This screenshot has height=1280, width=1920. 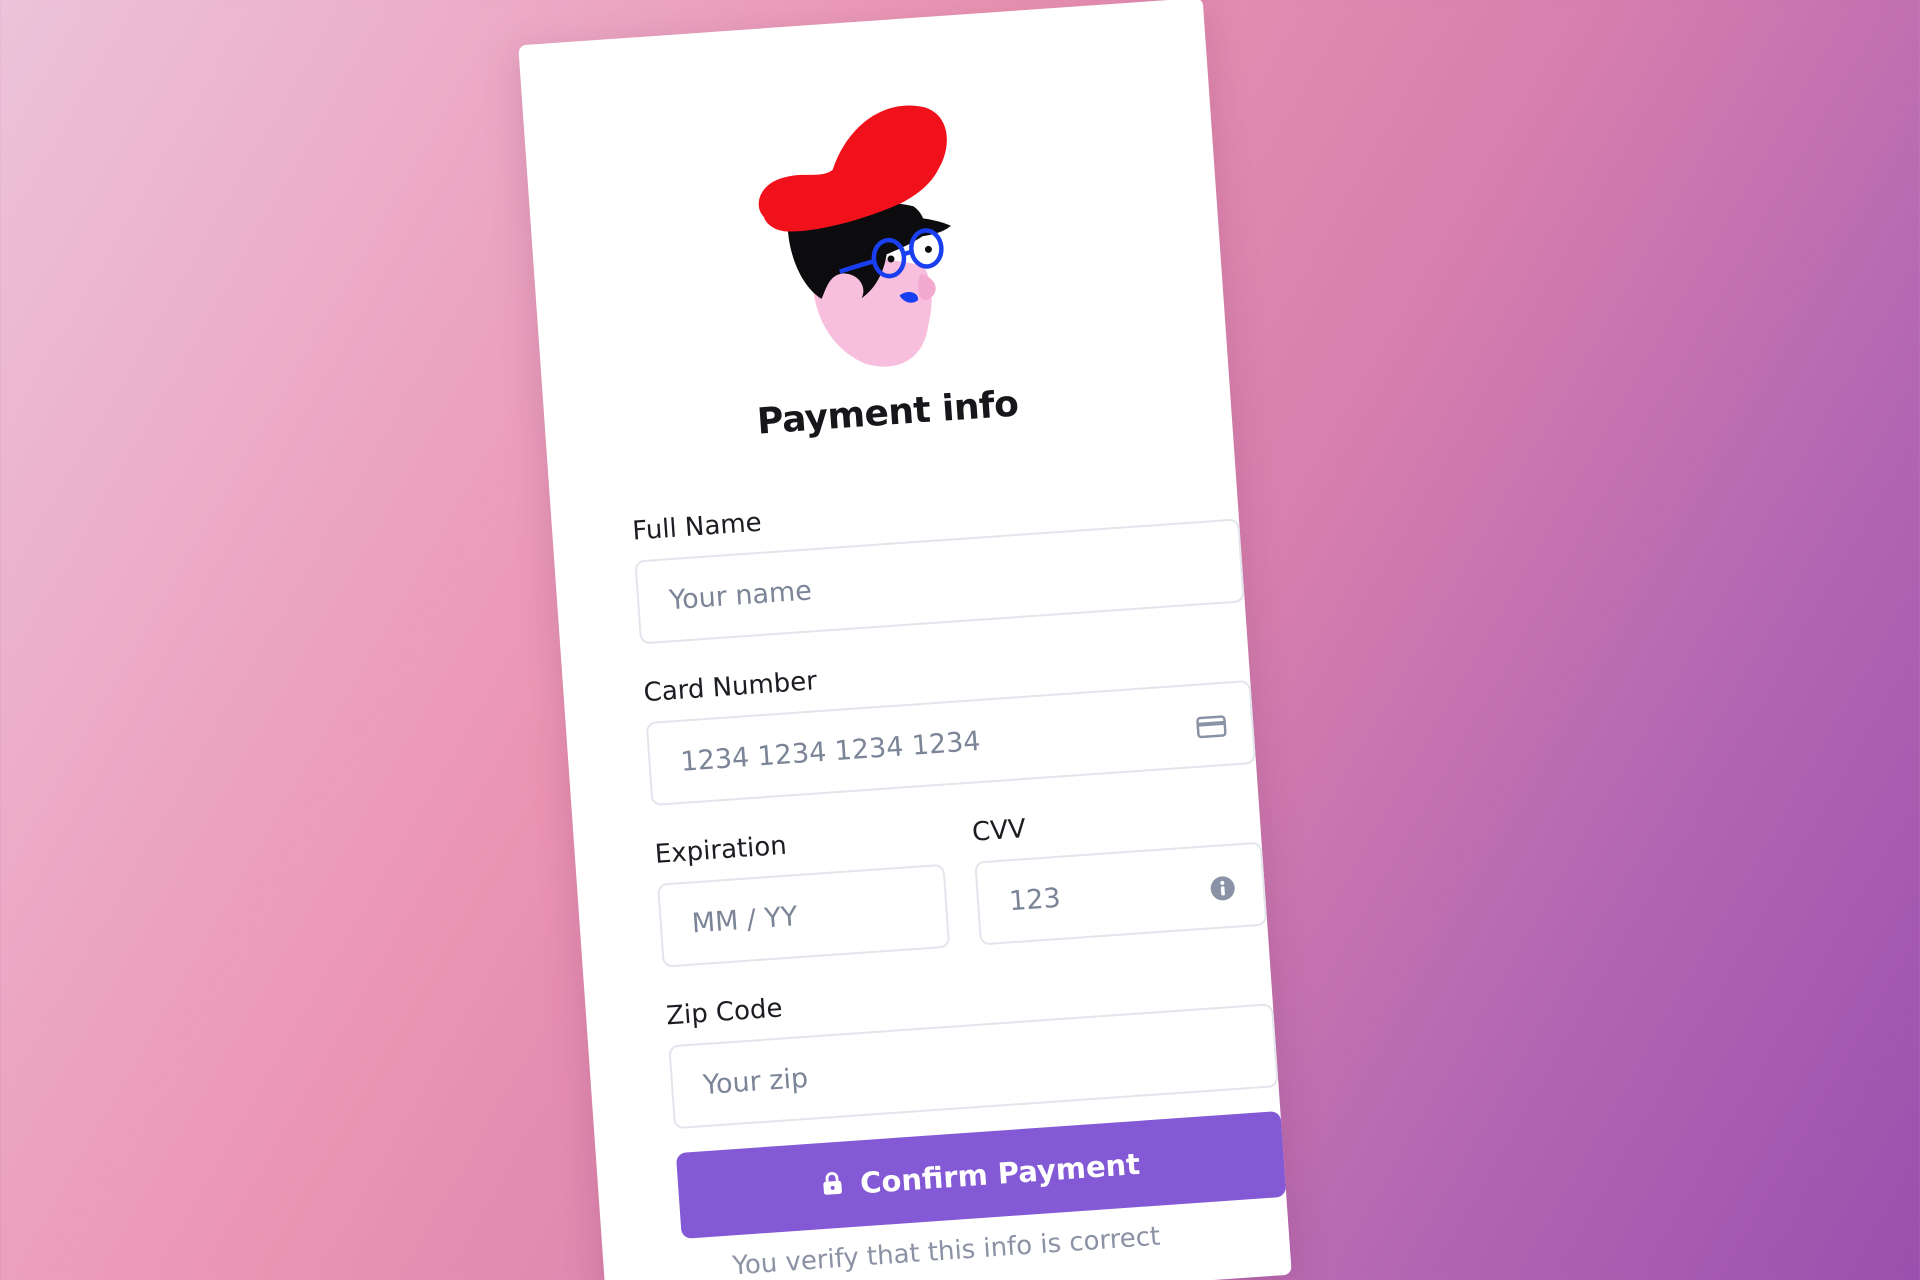 I want to click on cvv-field, so click(x=1121, y=893).